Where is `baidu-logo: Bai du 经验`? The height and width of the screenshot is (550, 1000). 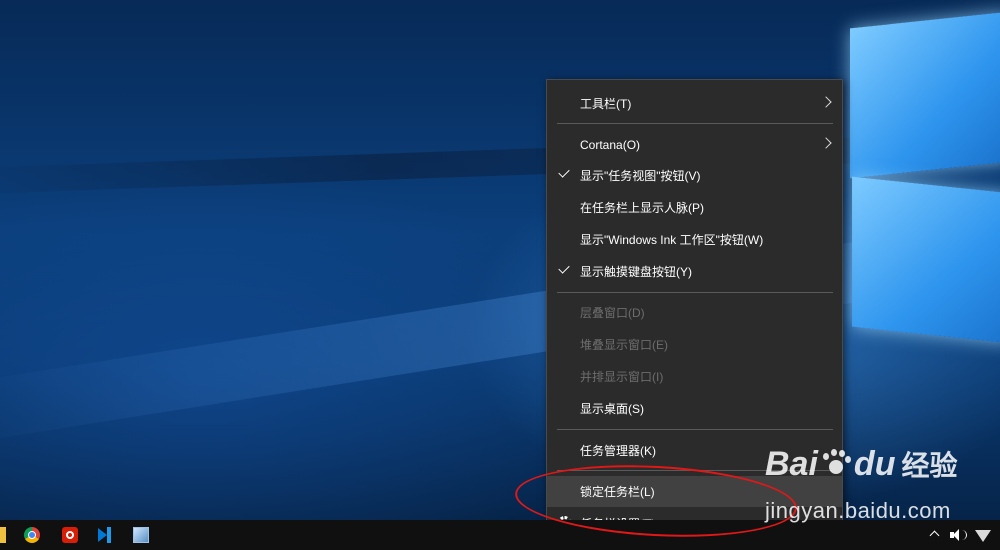
baidu-logo: Bai du 经验 is located at coordinates (861, 464).